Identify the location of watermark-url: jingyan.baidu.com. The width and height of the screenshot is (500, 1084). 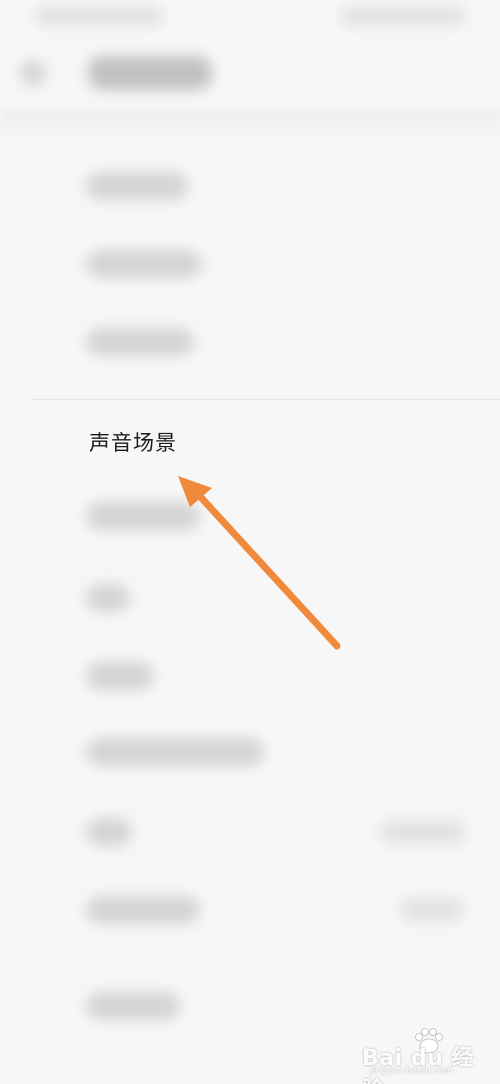
(412, 1071).